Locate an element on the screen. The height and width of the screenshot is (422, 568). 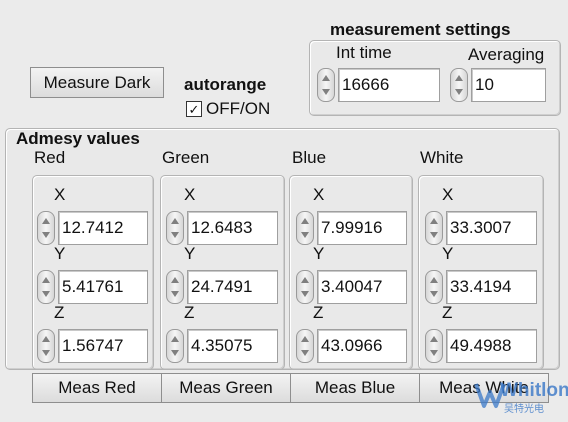
white-z-label: Z is located at coordinates (447, 312).